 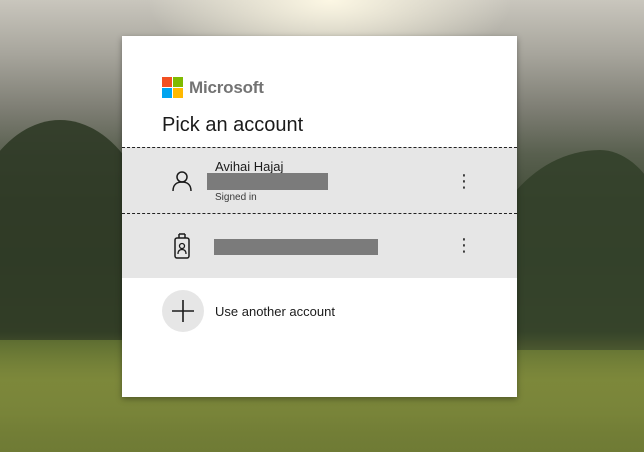 I want to click on microsoft-logo-icon, so click(x=172, y=87).